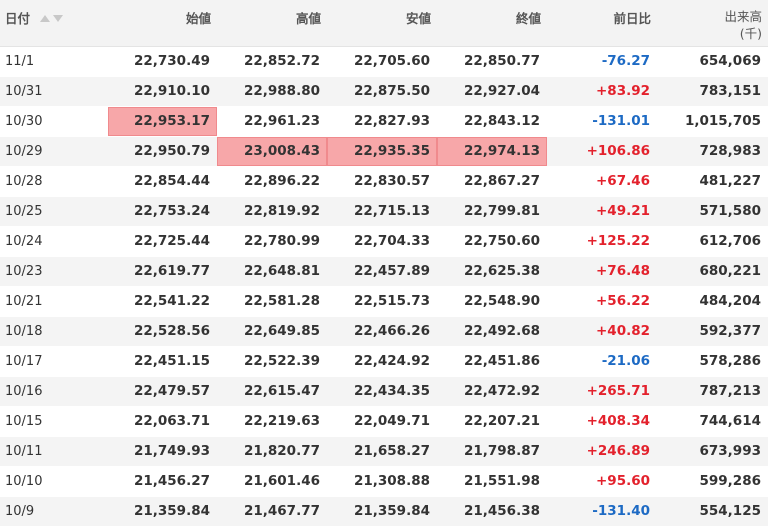 This screenshot has height=527, width=768. What do you see at coordinates (162, 151) in the screenshot?
I see `cell-open: 22,950.79` at bounding box center [162, 151].